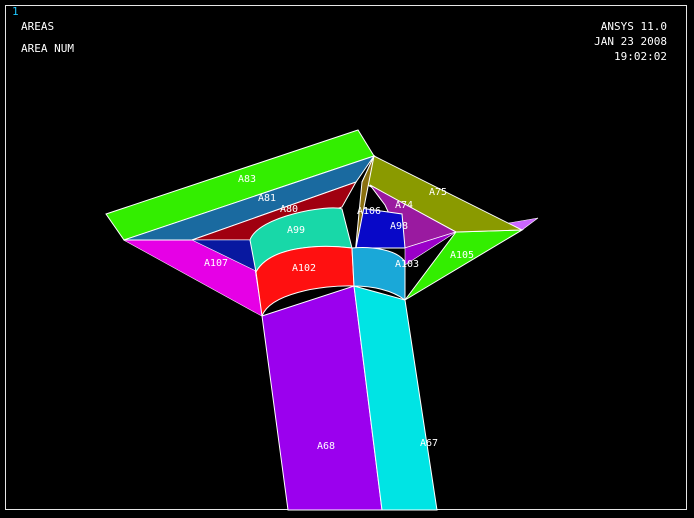  I want to click on label-a102: A102, so click(304, 268).